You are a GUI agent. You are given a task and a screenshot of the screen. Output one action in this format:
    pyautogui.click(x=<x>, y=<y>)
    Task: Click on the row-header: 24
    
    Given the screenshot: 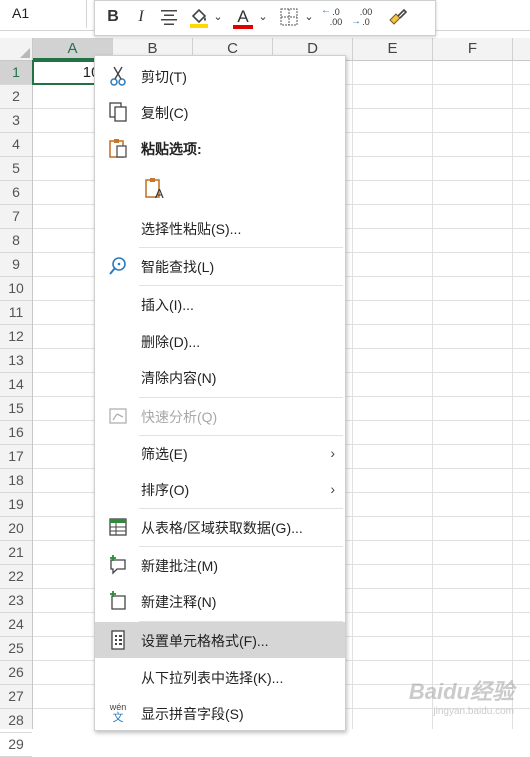 What is the action you would take?
    pyautogui.click(x=16, y=625)
    